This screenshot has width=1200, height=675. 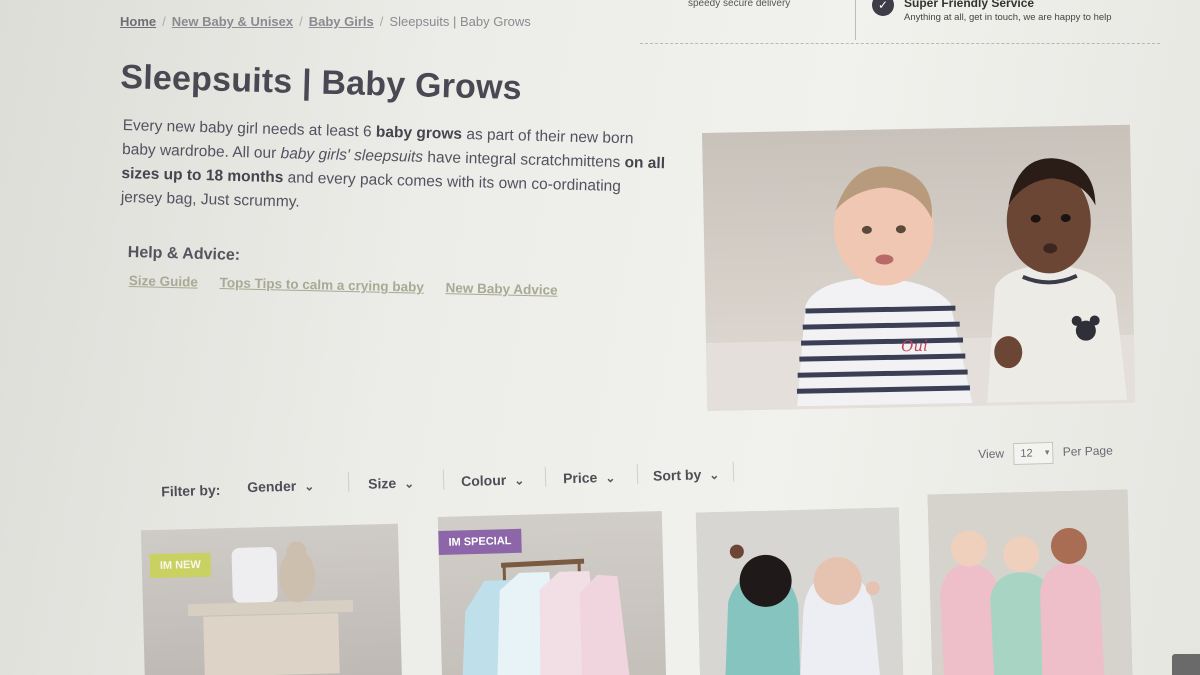 What do you see at coordinates (739, 4) in the screenshot?
I see `delivery-text: speedy secure delivery` at bounding box center [739, 4].